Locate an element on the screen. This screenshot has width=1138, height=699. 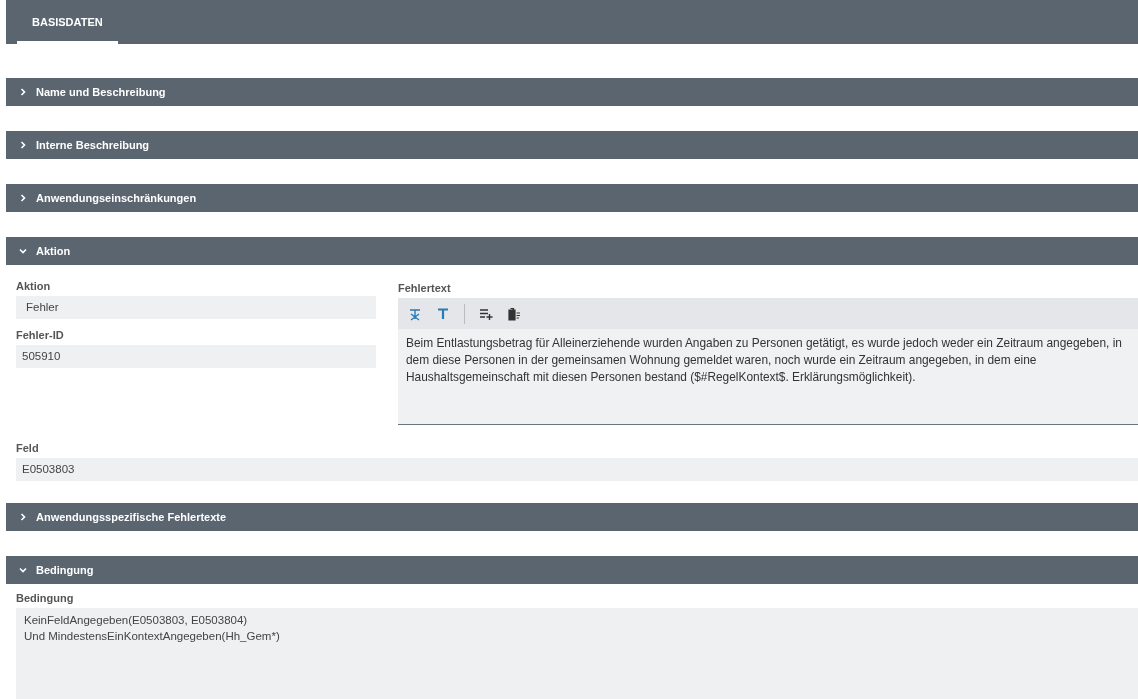
field-label: Feld is located at coordinates (27, 448).